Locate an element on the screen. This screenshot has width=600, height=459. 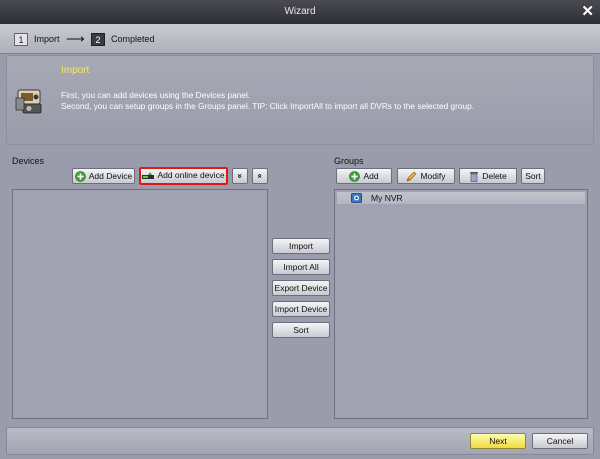
tree-item-label: My NVR is located at coordinates (387, 198).